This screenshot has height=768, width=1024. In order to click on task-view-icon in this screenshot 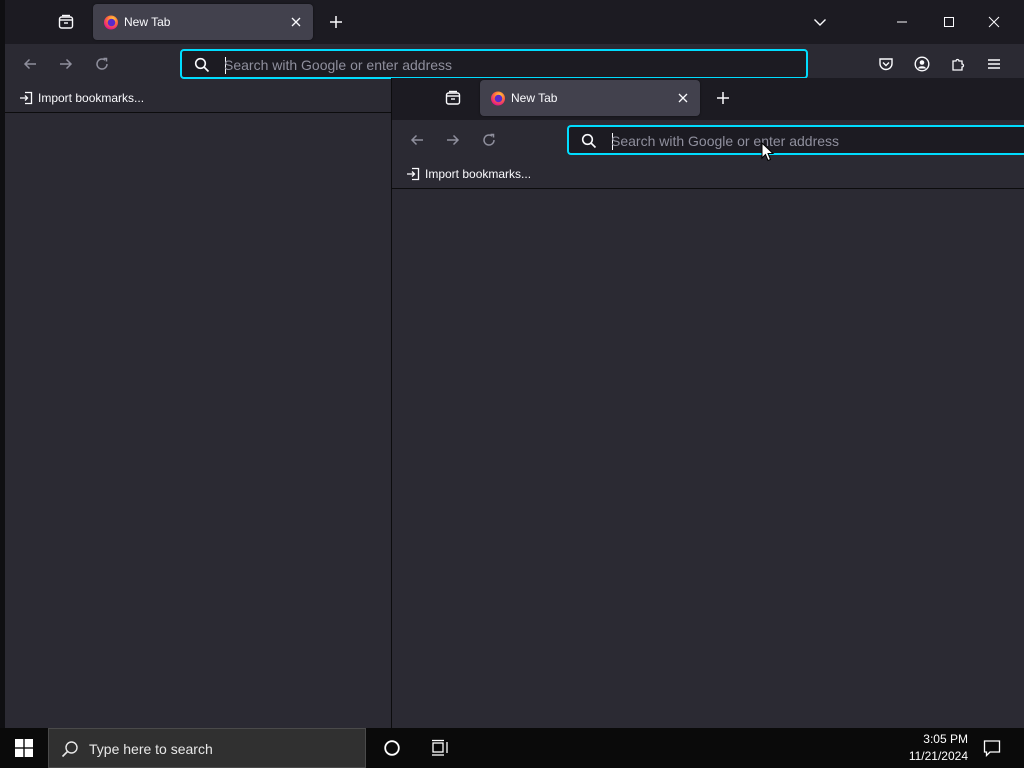, I will do `click(440, 747)`.